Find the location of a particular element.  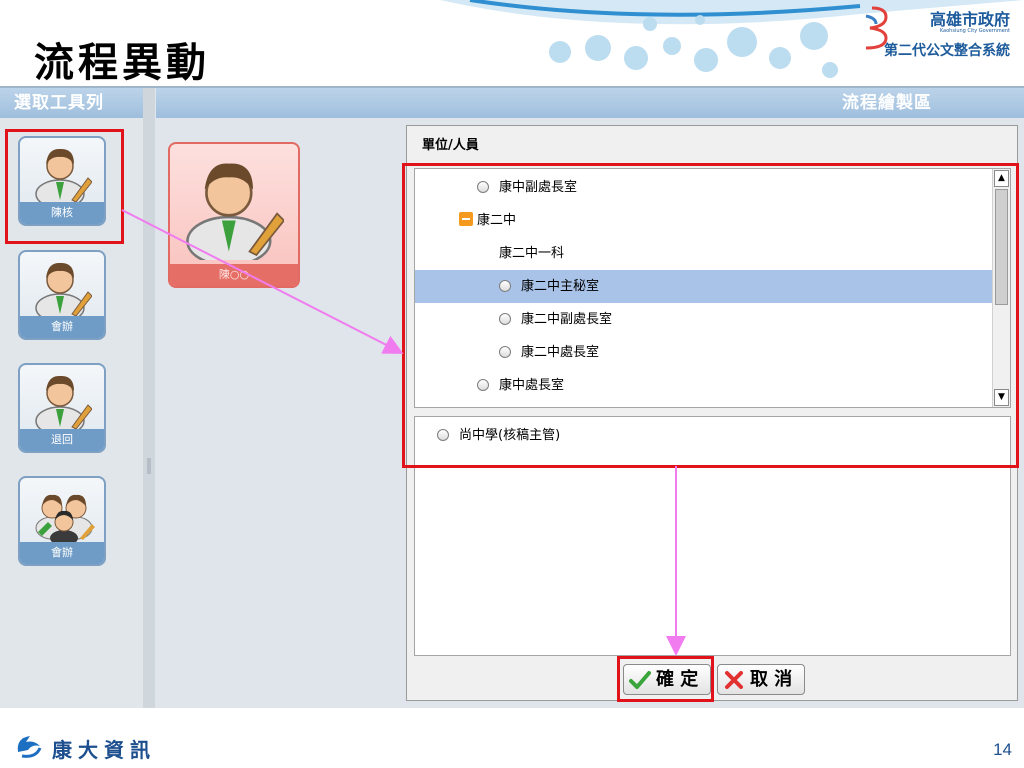

company-logo is located at coordinates (29, 747).